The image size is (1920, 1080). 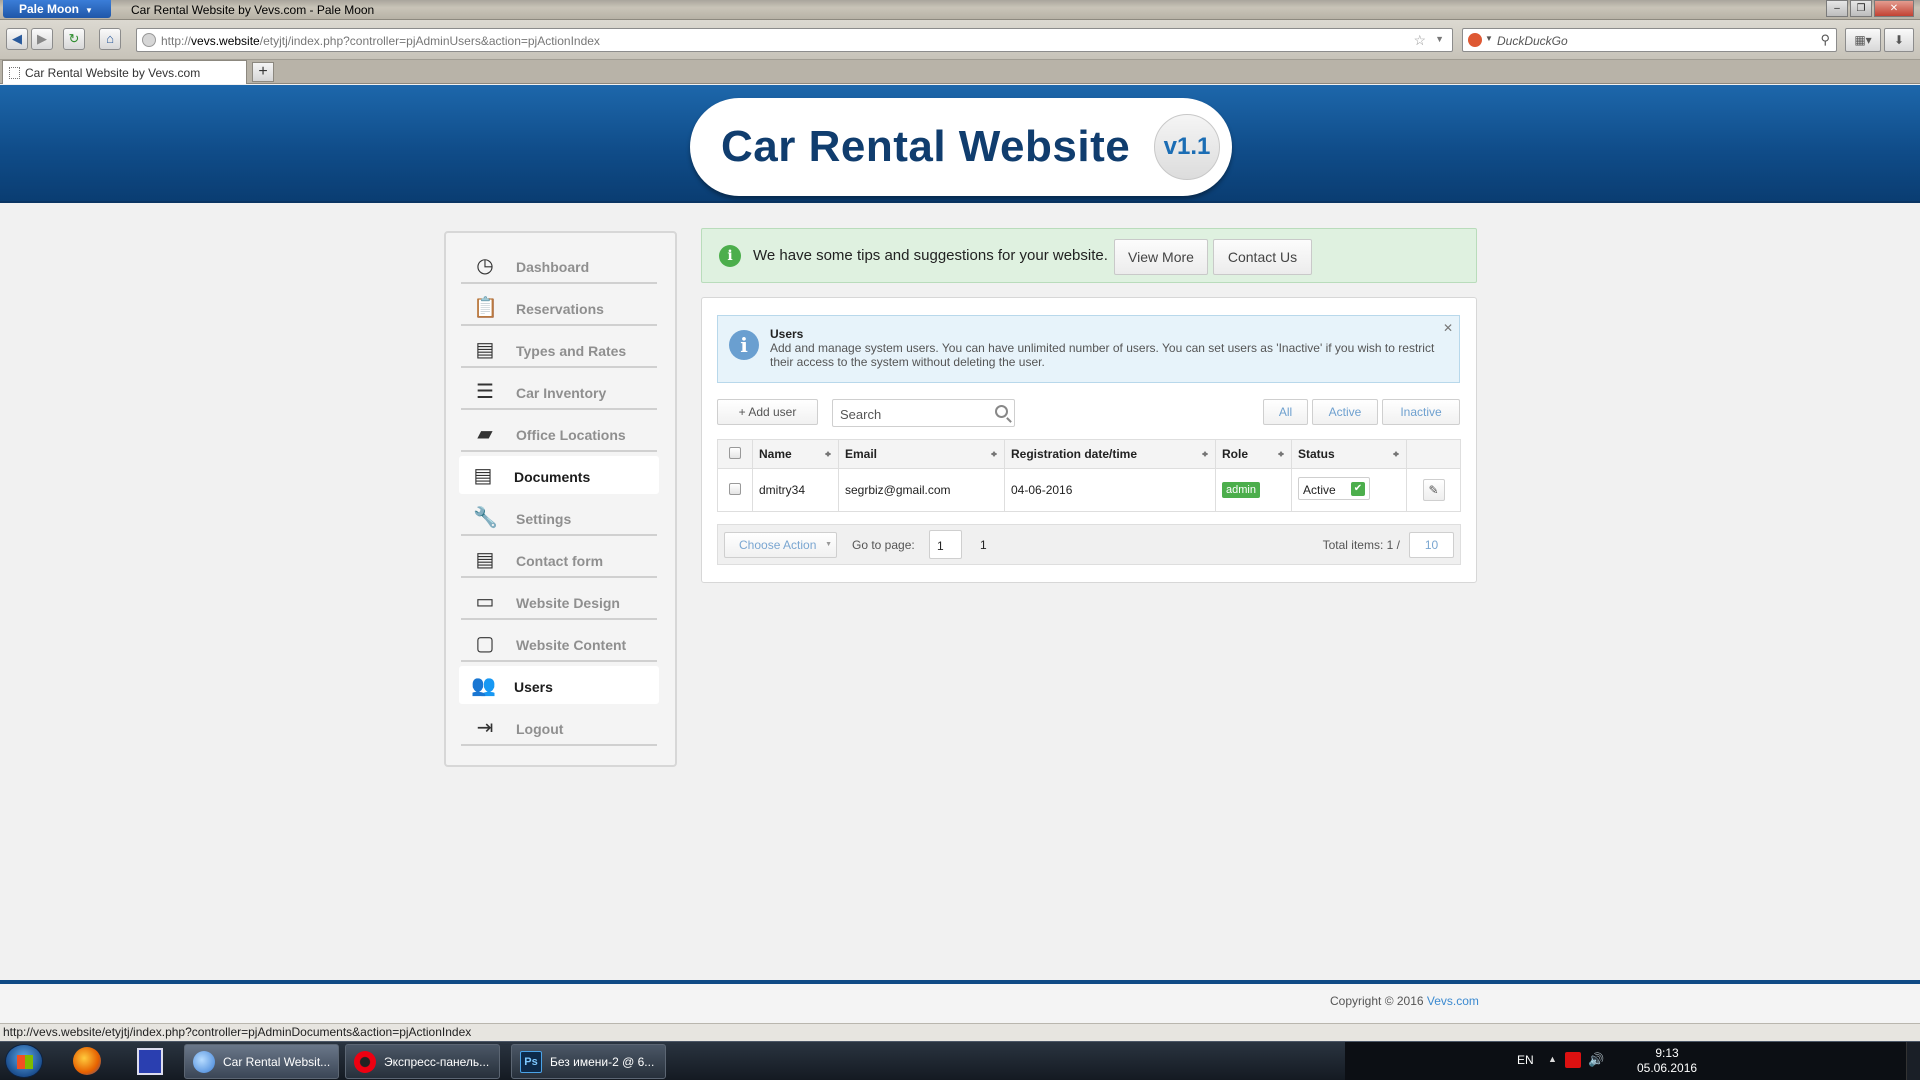 I want to click on maximize-button: ❐, so click(x=1861, y=8).